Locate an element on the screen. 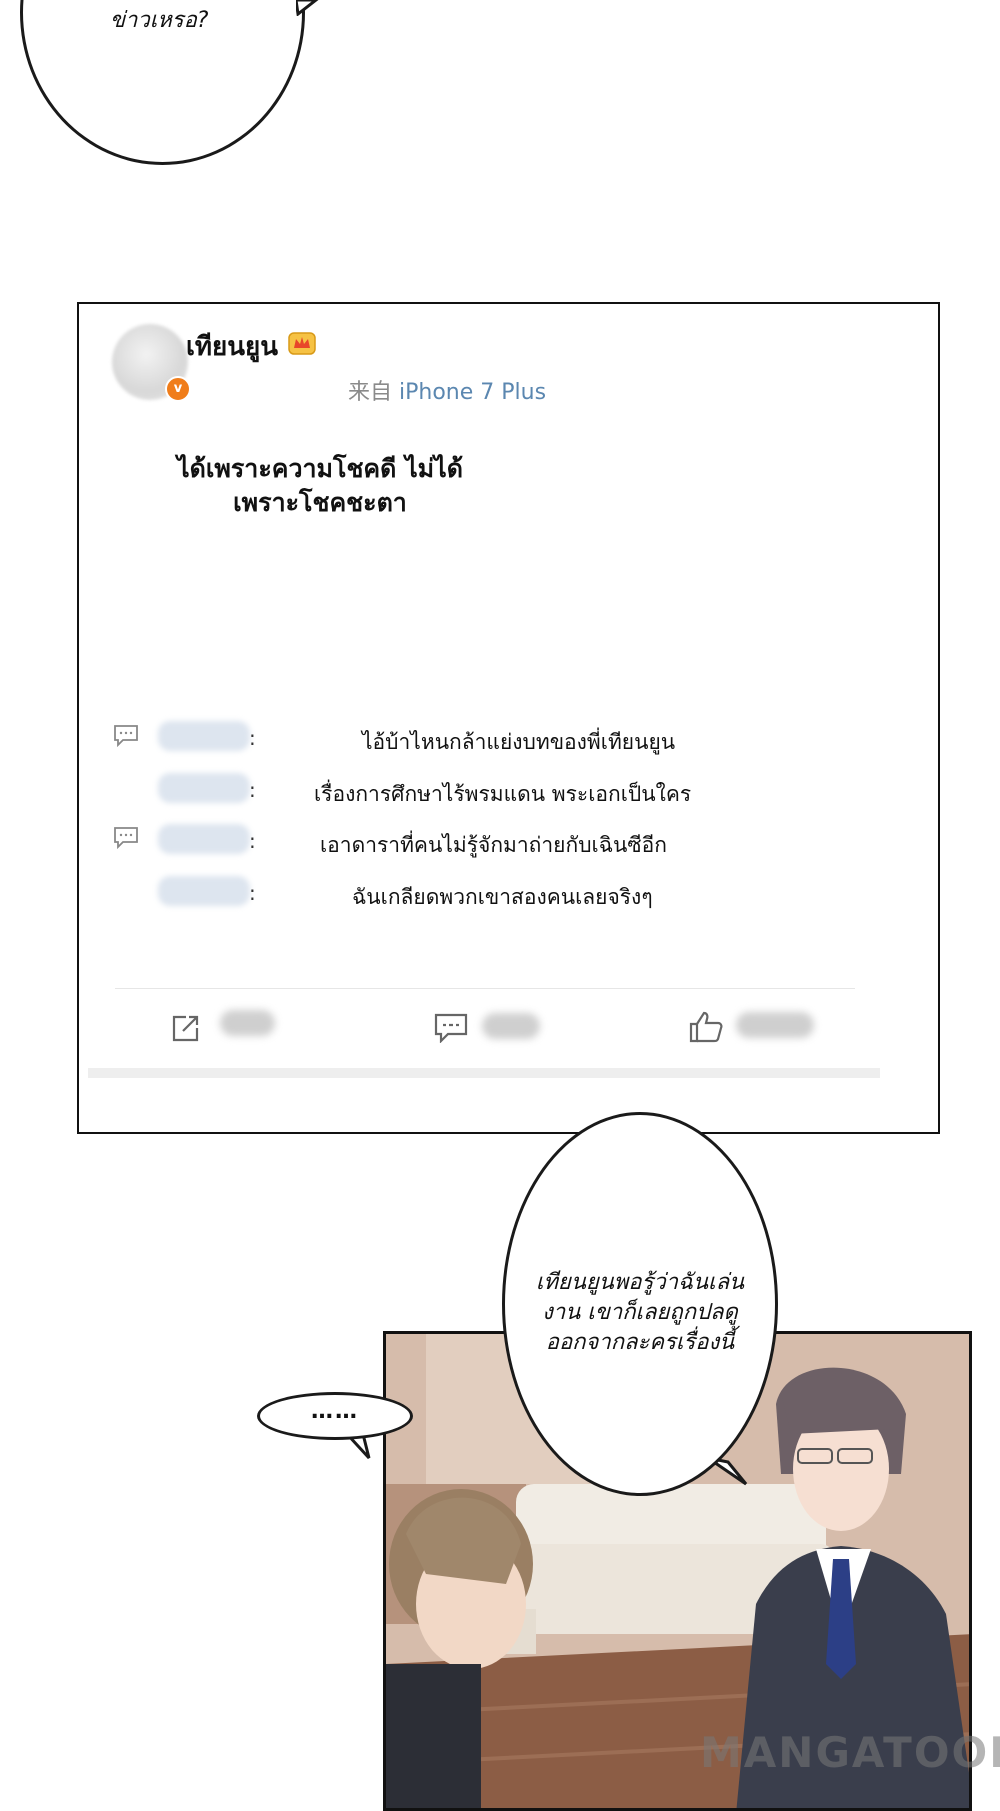 This screenshot has height=1811, width=1000. source-prefix: 来自 is located at coordinates (370, 392).